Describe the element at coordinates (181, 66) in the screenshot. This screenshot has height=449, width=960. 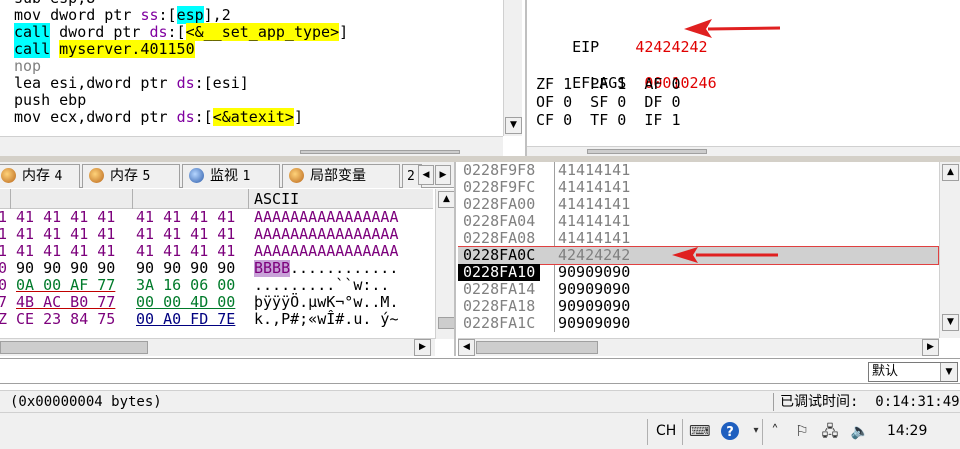
I see `disasm-line: nop` at that location.